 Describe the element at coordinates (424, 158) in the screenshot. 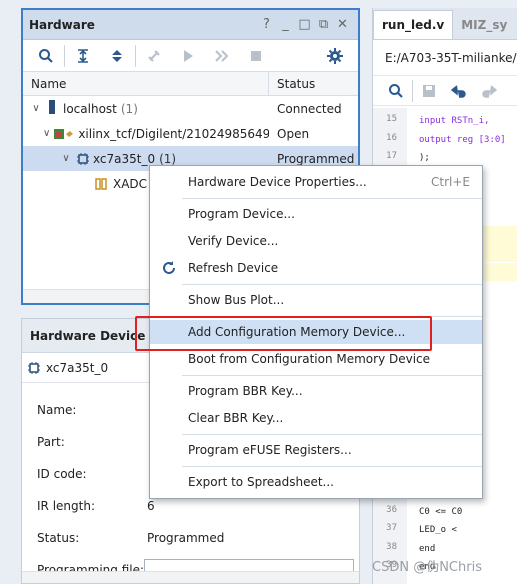

I see `code-text: );` at that location.